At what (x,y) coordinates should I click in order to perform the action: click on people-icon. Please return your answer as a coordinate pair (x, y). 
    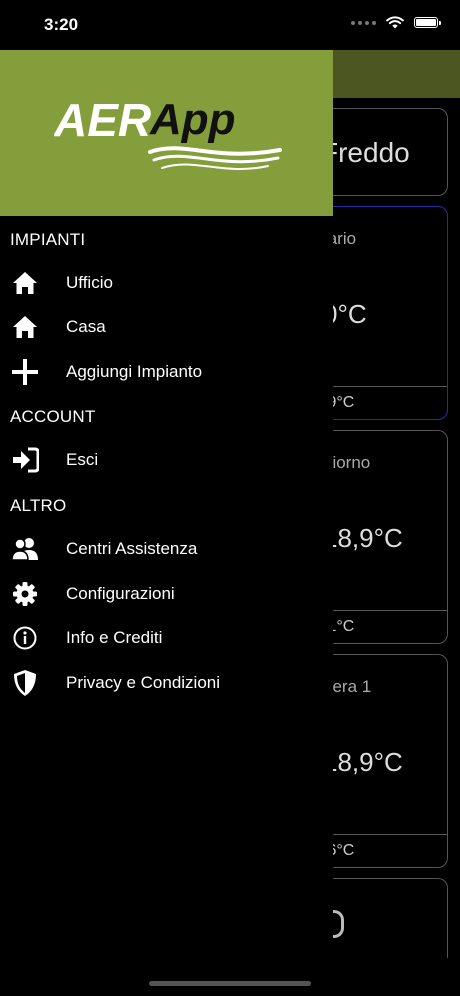
    Looking at the image, I should click on (25, 549).